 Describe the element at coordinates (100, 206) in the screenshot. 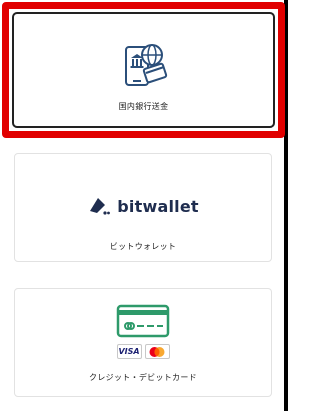

I see `bitwallet-logo-icon` at that location.